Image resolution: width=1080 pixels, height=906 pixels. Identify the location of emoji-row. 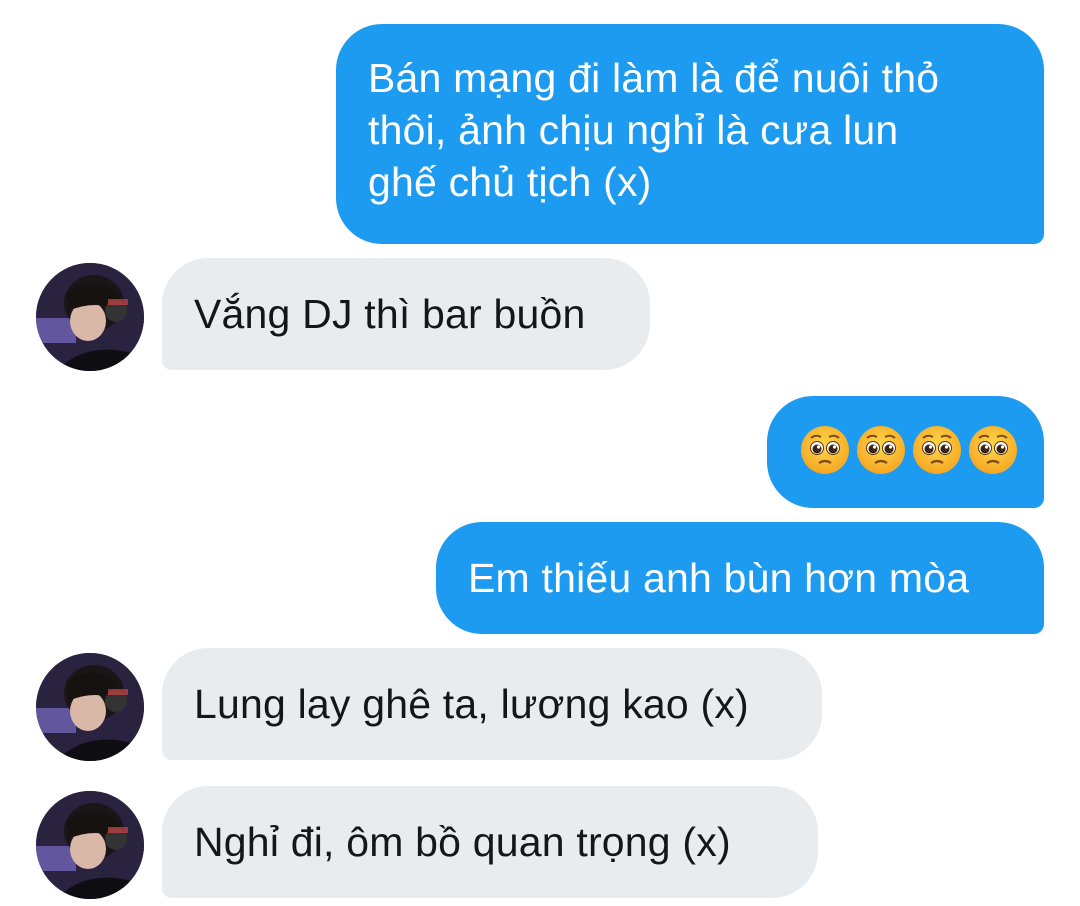
(921, 450).